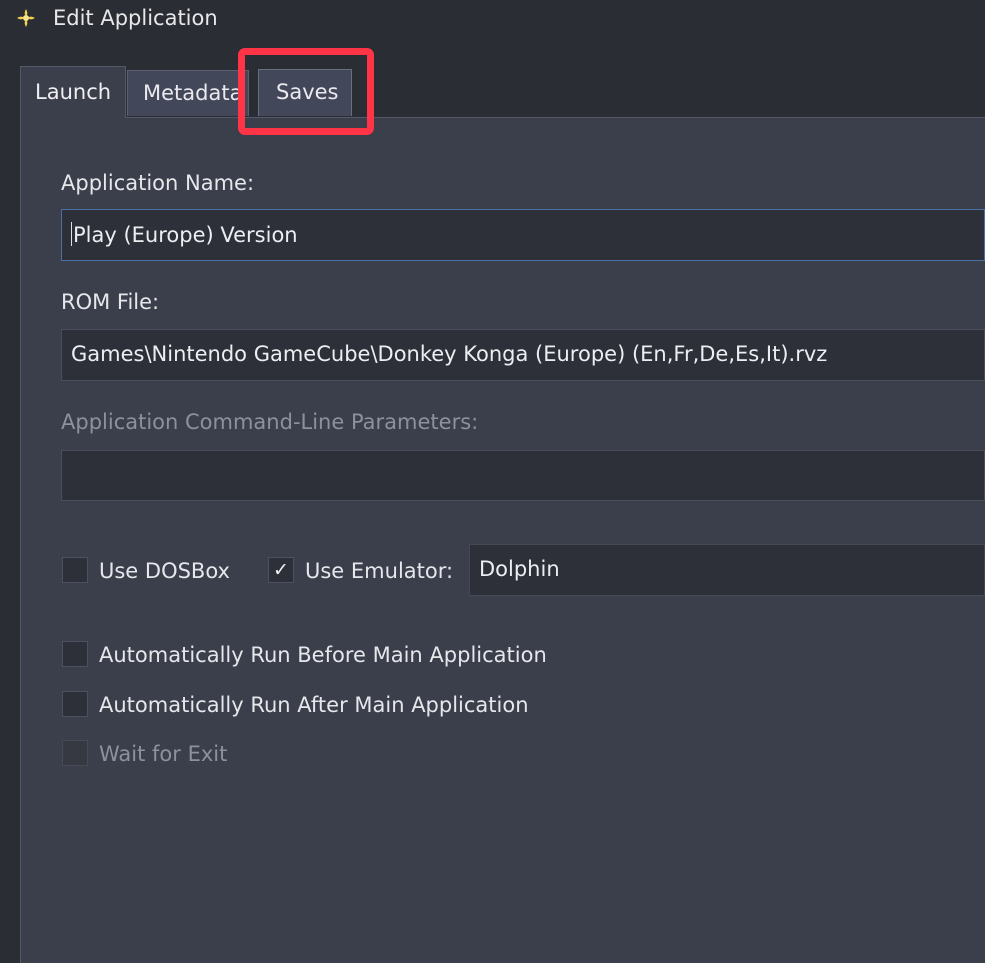  What do you see at coordinates (492, 20) in the screenshot?
I see `title-bar: Edit Application` at bounding box center [492, 20].